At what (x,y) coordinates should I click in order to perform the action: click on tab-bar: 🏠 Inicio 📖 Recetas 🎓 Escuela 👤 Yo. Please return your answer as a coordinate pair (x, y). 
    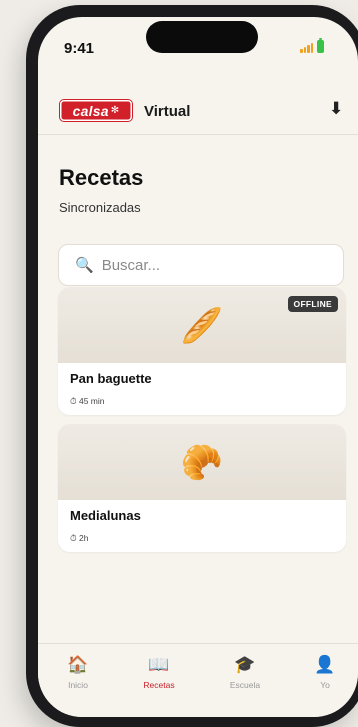
    Looking at the image, I should click on (198, 680).